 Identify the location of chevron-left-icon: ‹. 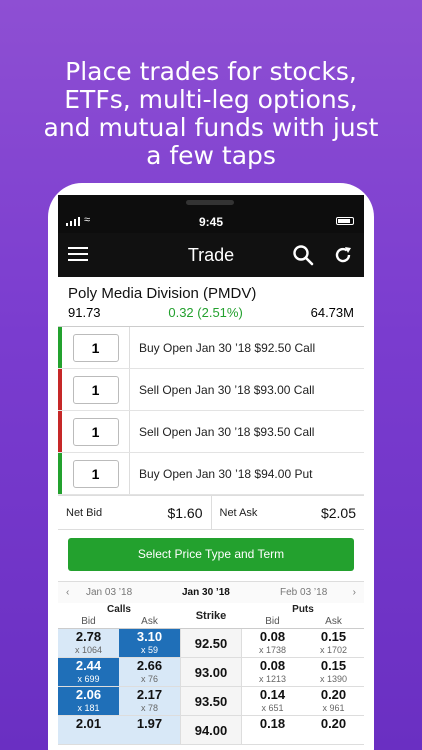
(67, 592).